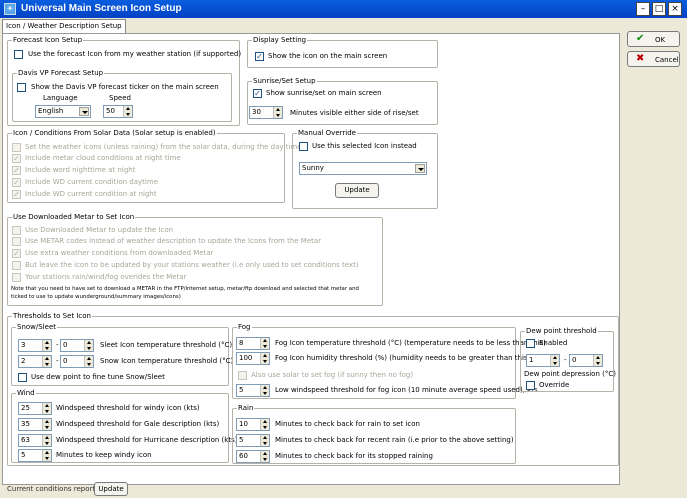 The height and width of the screenshot is (498, 687). Describe the element at coordinates (586, 360) in the screenshot. I see `dew-b-spinner: 0` at that location.